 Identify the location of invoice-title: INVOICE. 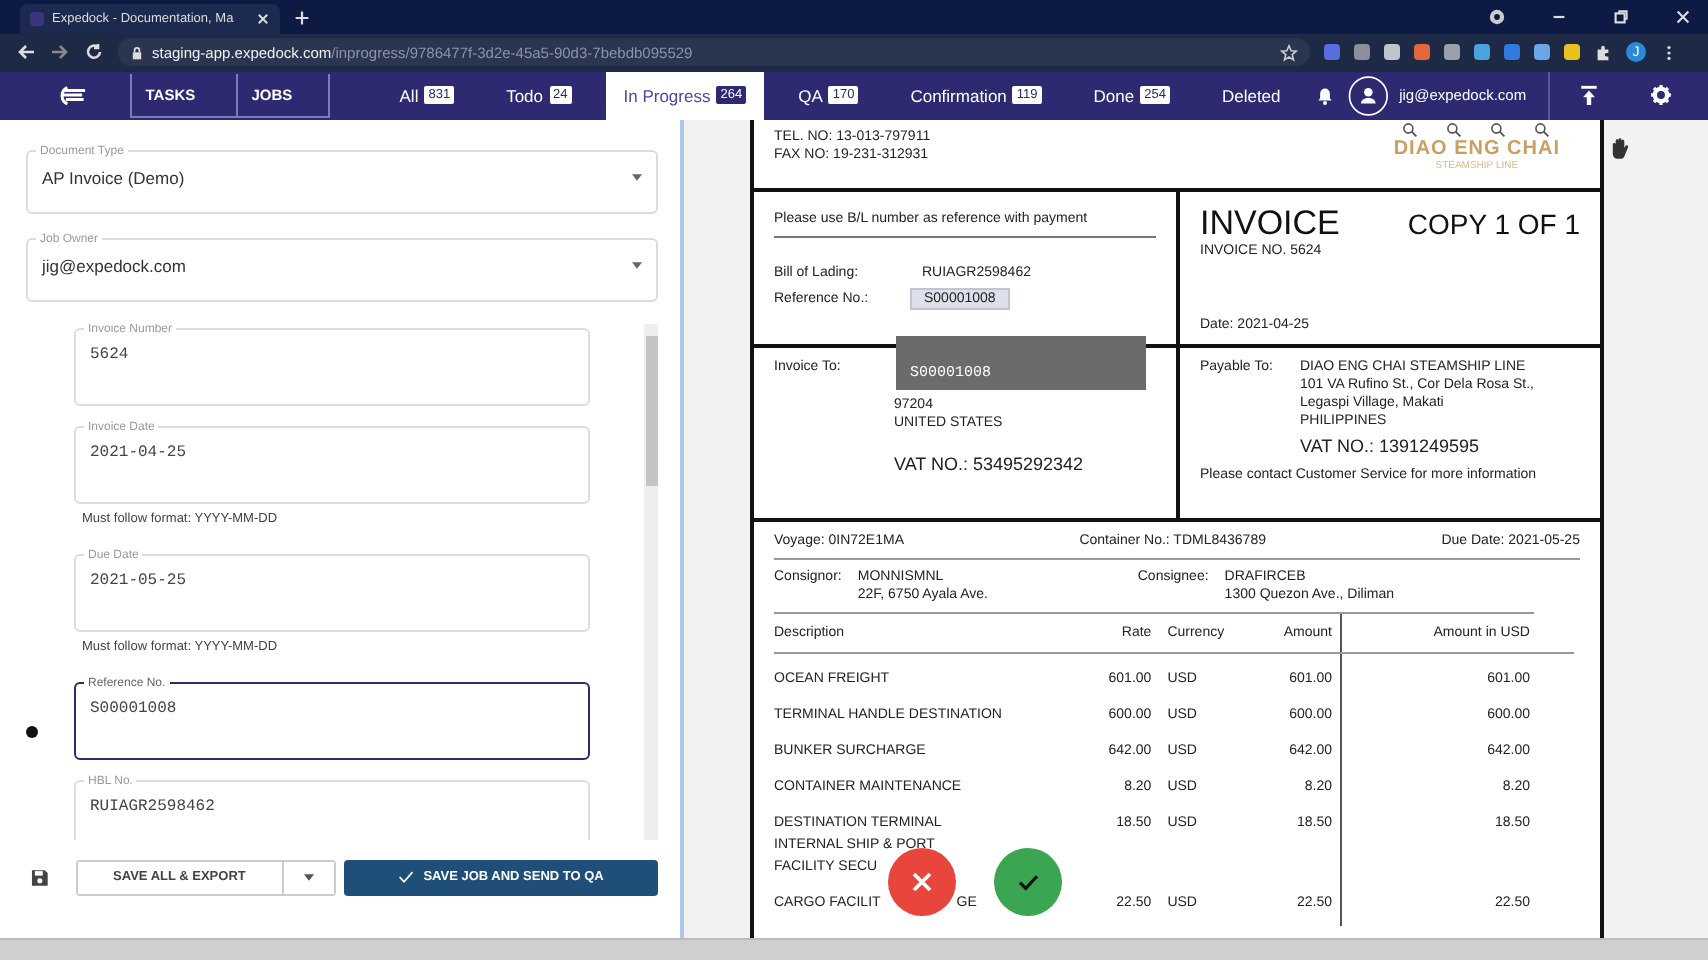
(1270, 223).